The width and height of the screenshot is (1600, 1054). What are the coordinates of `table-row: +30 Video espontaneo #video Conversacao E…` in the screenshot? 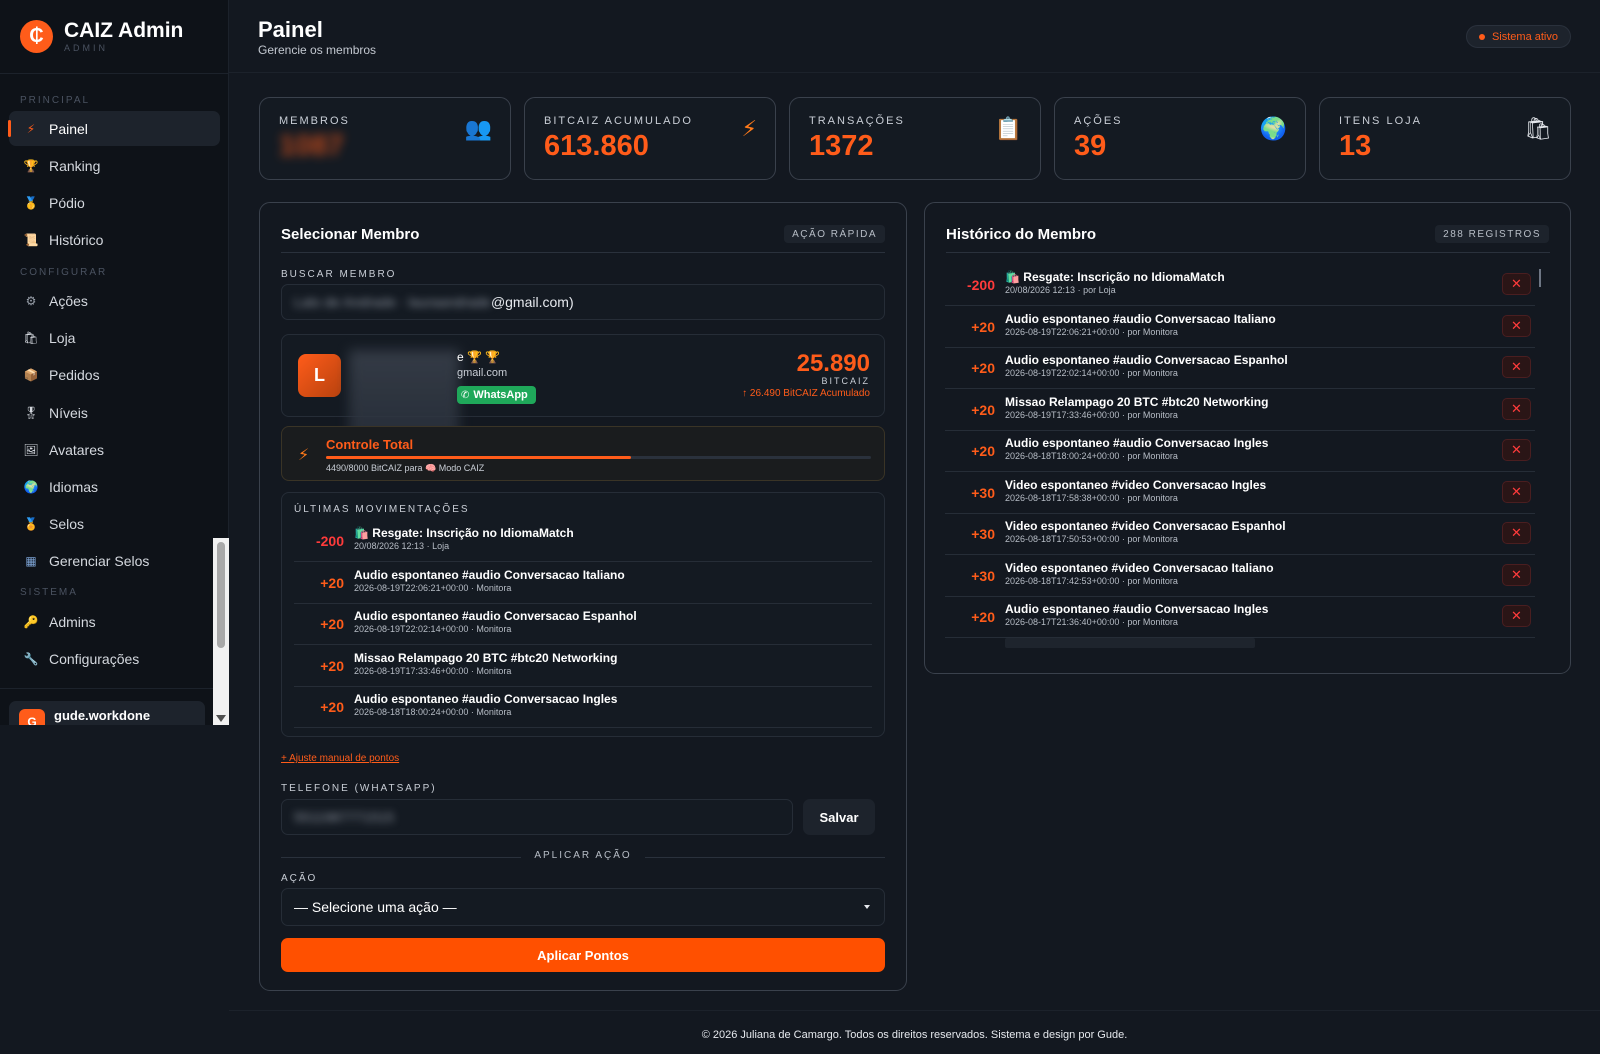 It's located at (1240, 534).